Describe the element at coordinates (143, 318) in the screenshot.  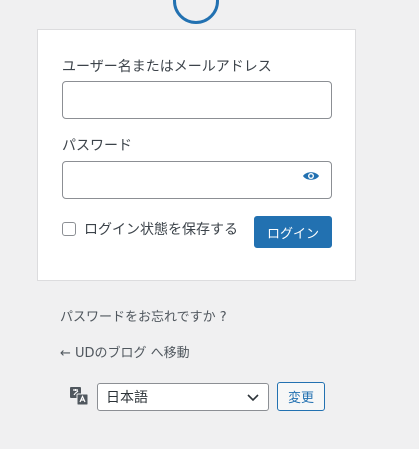
I see `lost-password-link: パスワードをお忘れですか ?` at that location.